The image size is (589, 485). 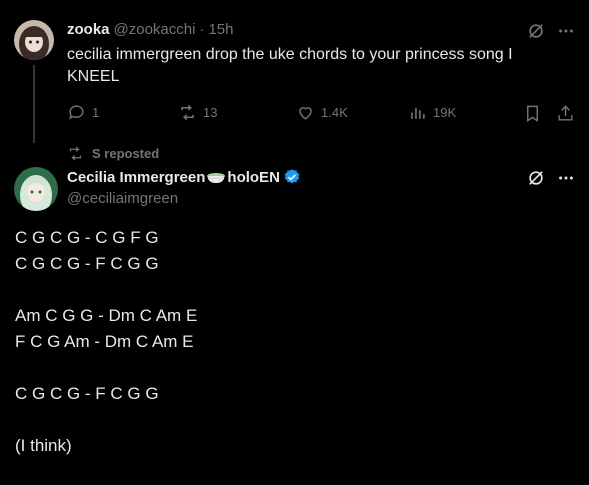 I want to click on view-count: 19K, so click(x=445, y=112).